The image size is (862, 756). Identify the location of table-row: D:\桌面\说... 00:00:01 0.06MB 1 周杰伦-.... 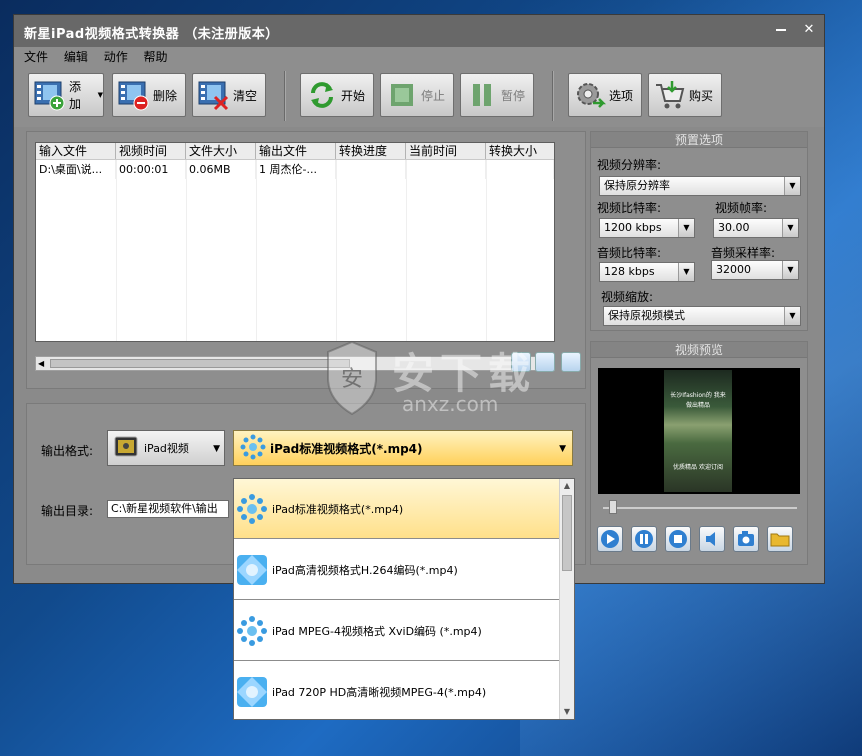
(295, 169).